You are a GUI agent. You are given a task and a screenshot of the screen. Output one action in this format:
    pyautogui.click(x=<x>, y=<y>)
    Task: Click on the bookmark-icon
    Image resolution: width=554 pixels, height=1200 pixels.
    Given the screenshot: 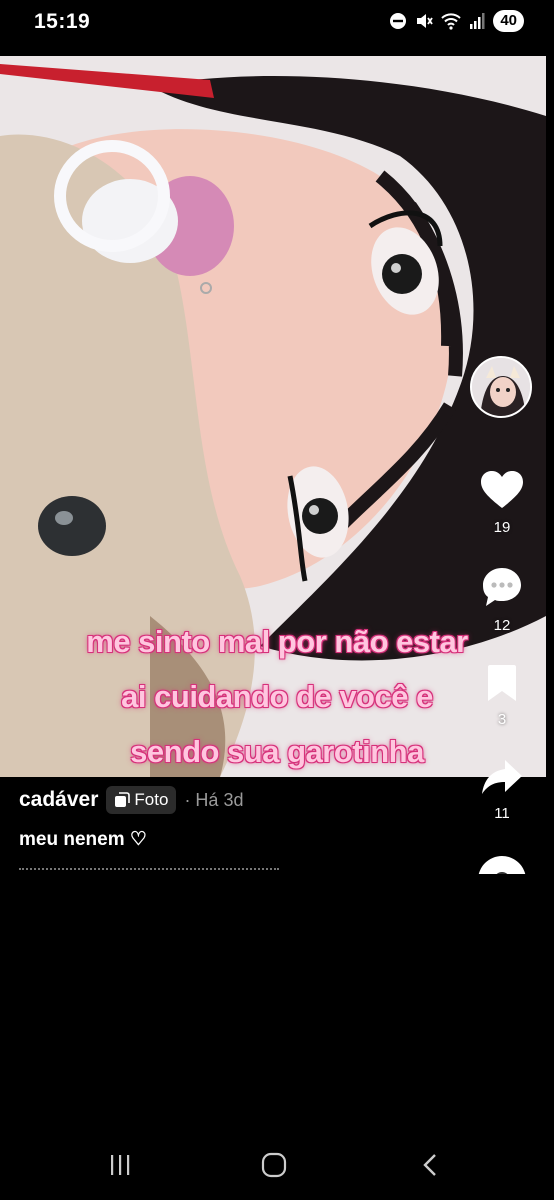 What is the action you would take?
    pyautogui.click(x=502, y=683)
    